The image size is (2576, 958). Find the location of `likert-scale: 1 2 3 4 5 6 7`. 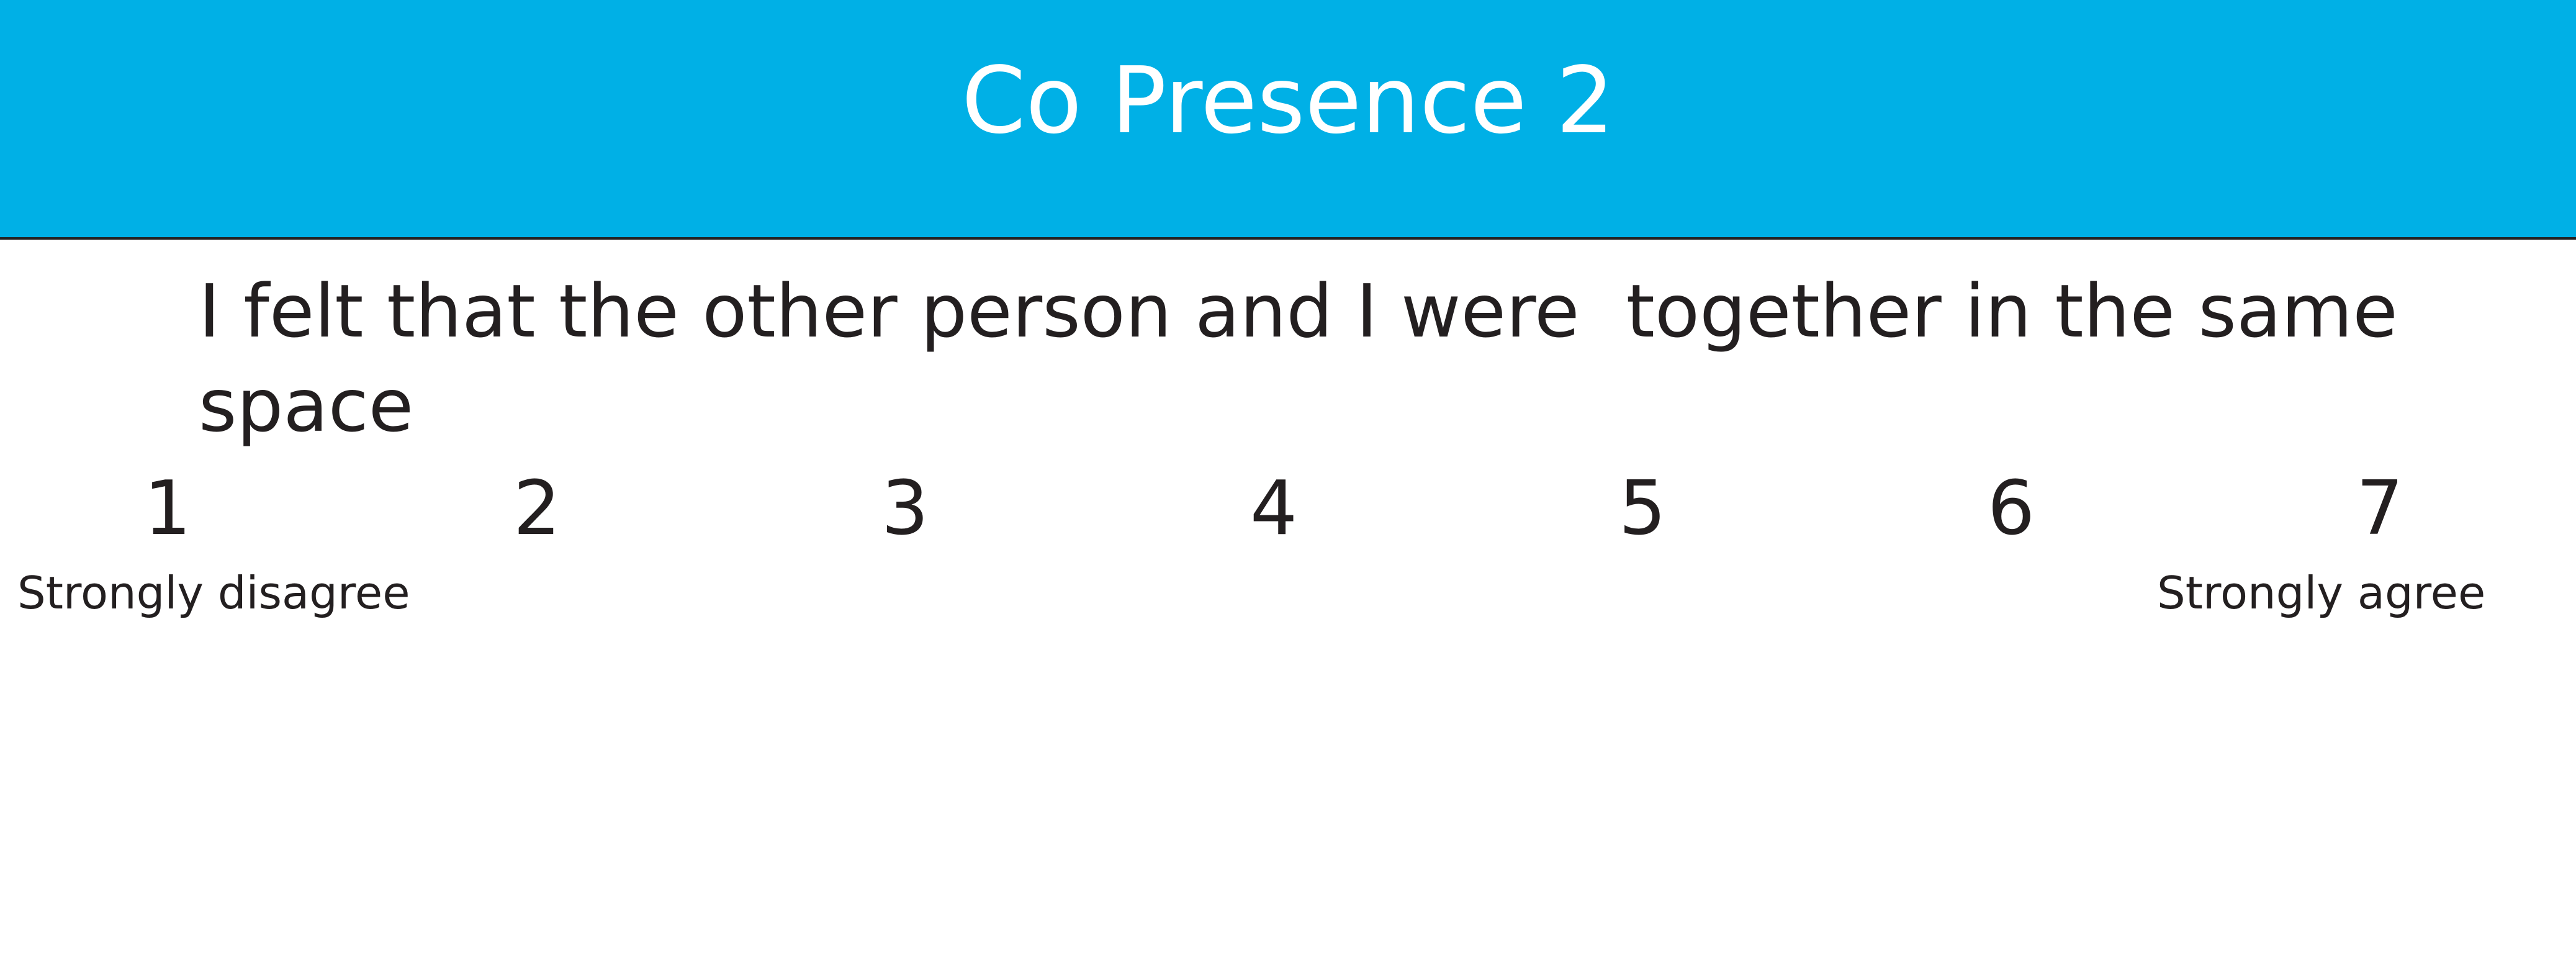

likert-scale: 1 2 3 4 5 6 7 is located at coordinates (1288, 509).